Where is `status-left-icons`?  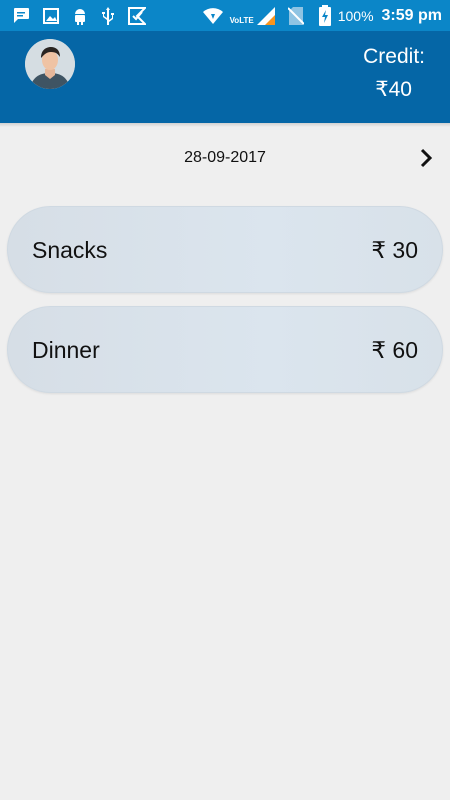 status-left-icons is located at coordinates (85, 15).